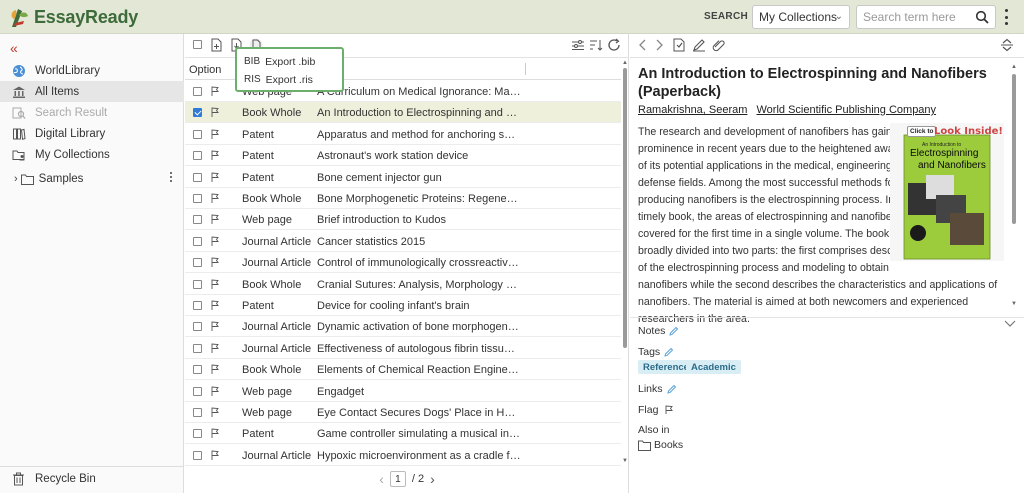 This screenshot has width=1024, height=493. Describe the element at coordinates (692, 110) in the screenshot. I see `author-link: Ramakrishna, Seeram` at that location.